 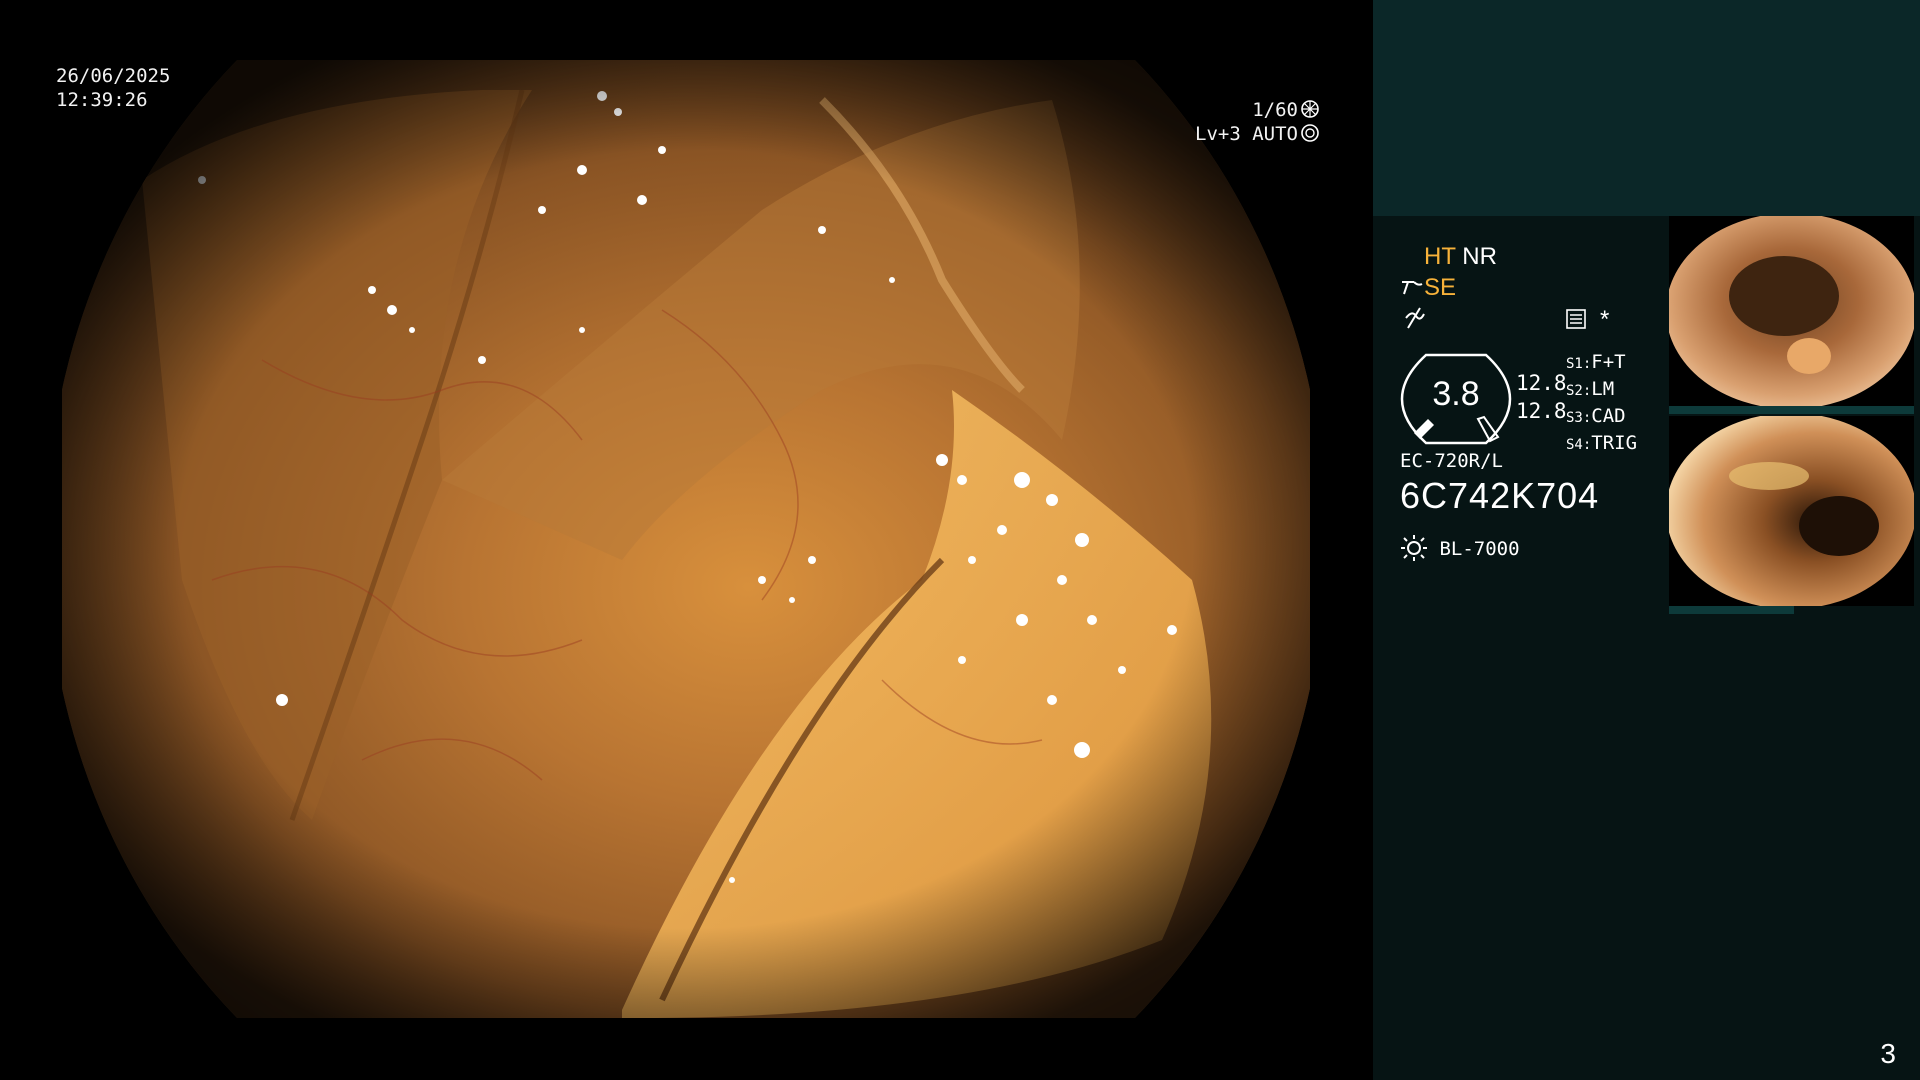 I want to click on switch-row-1: S1:F+T, so click(x=1596, y=362).